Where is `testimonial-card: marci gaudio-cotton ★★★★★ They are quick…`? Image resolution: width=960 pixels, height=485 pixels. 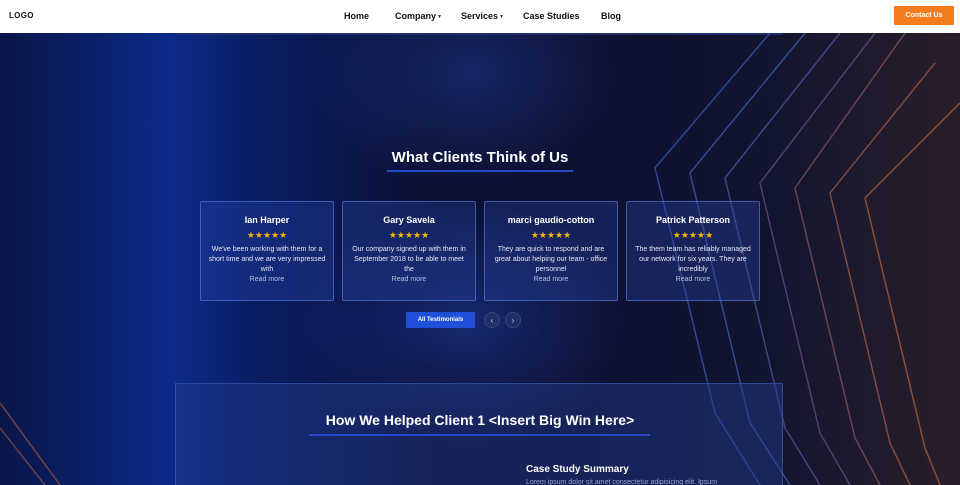
testimonial-card: marci gaudio-cotton ★★★★★ They are quick… is located at coordinates (551, 251).